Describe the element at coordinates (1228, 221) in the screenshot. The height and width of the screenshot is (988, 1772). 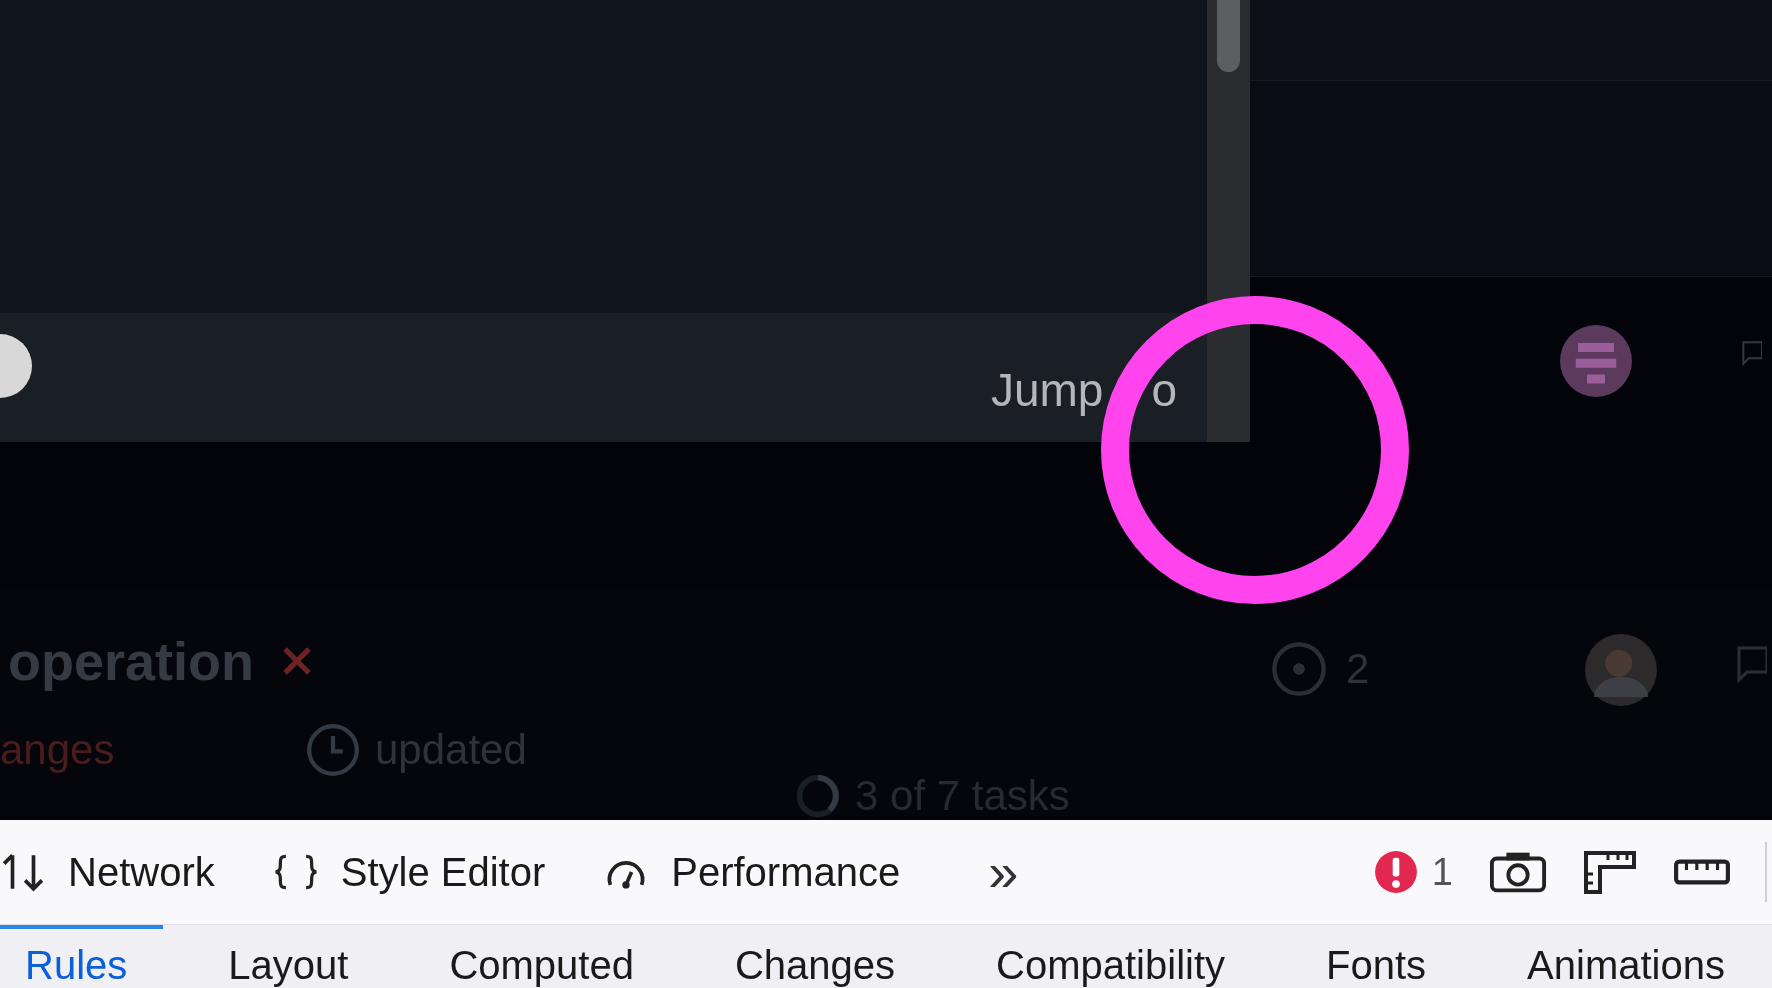
I see `scrollbar` at that location.